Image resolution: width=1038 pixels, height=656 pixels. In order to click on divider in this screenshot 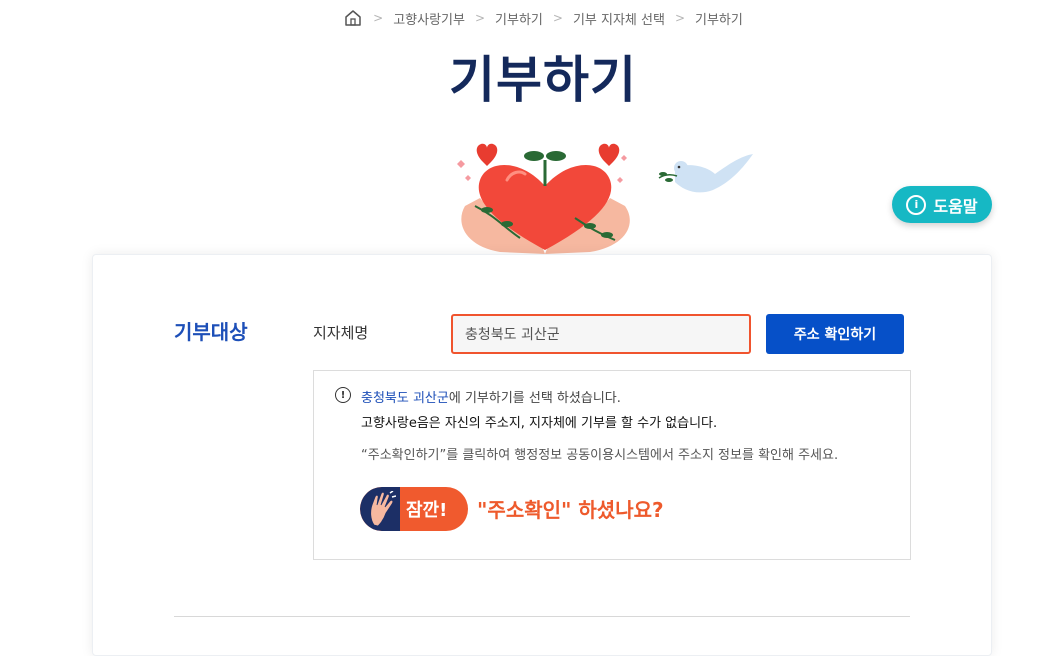, I will do `click(542, 616)`.